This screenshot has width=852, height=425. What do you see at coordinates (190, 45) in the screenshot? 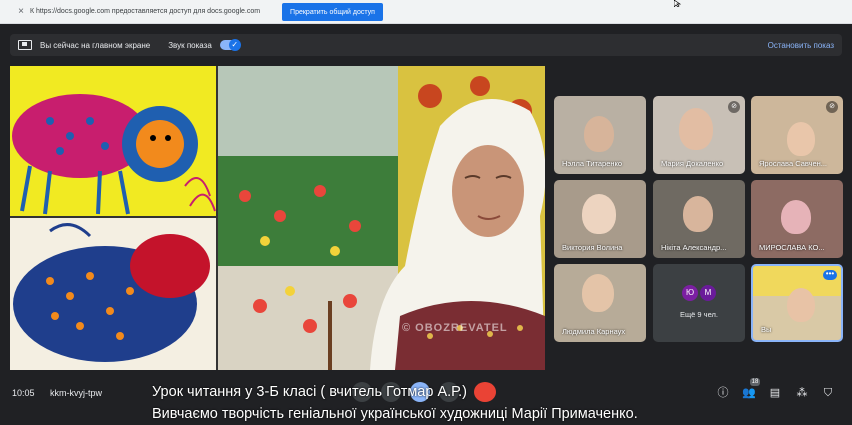
I see `sound-label: Звук показа` at bounding box center [190, 45].